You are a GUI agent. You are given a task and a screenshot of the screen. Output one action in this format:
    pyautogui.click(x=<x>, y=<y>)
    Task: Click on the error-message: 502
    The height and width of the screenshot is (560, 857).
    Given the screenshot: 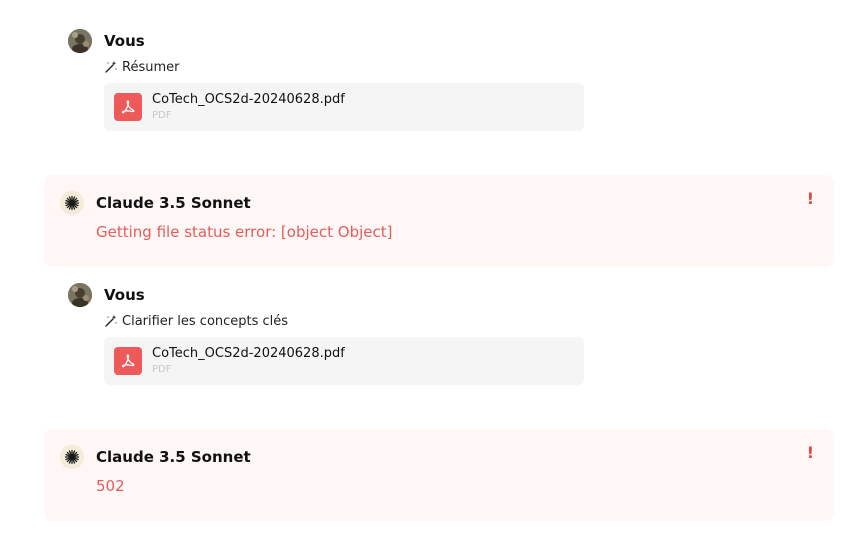 What is the action you would take?
    pyautogui.click(x=110, y=486)
    